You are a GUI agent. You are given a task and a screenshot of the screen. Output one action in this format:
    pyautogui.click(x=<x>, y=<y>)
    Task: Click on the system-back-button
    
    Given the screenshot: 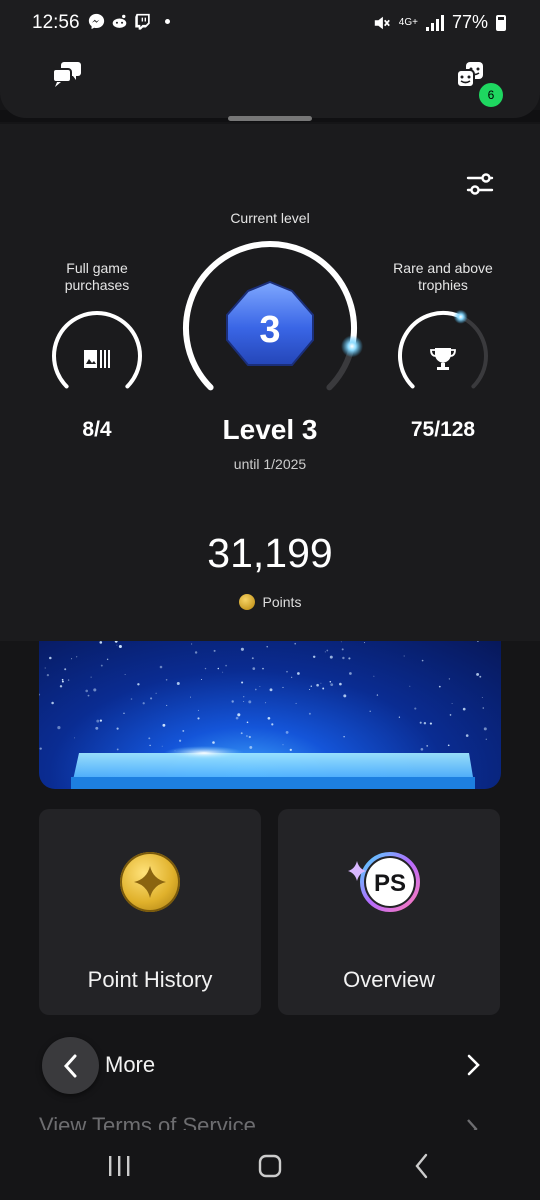 What is the action you would take?
    pyautogui.click(x=422, y=1166)
    